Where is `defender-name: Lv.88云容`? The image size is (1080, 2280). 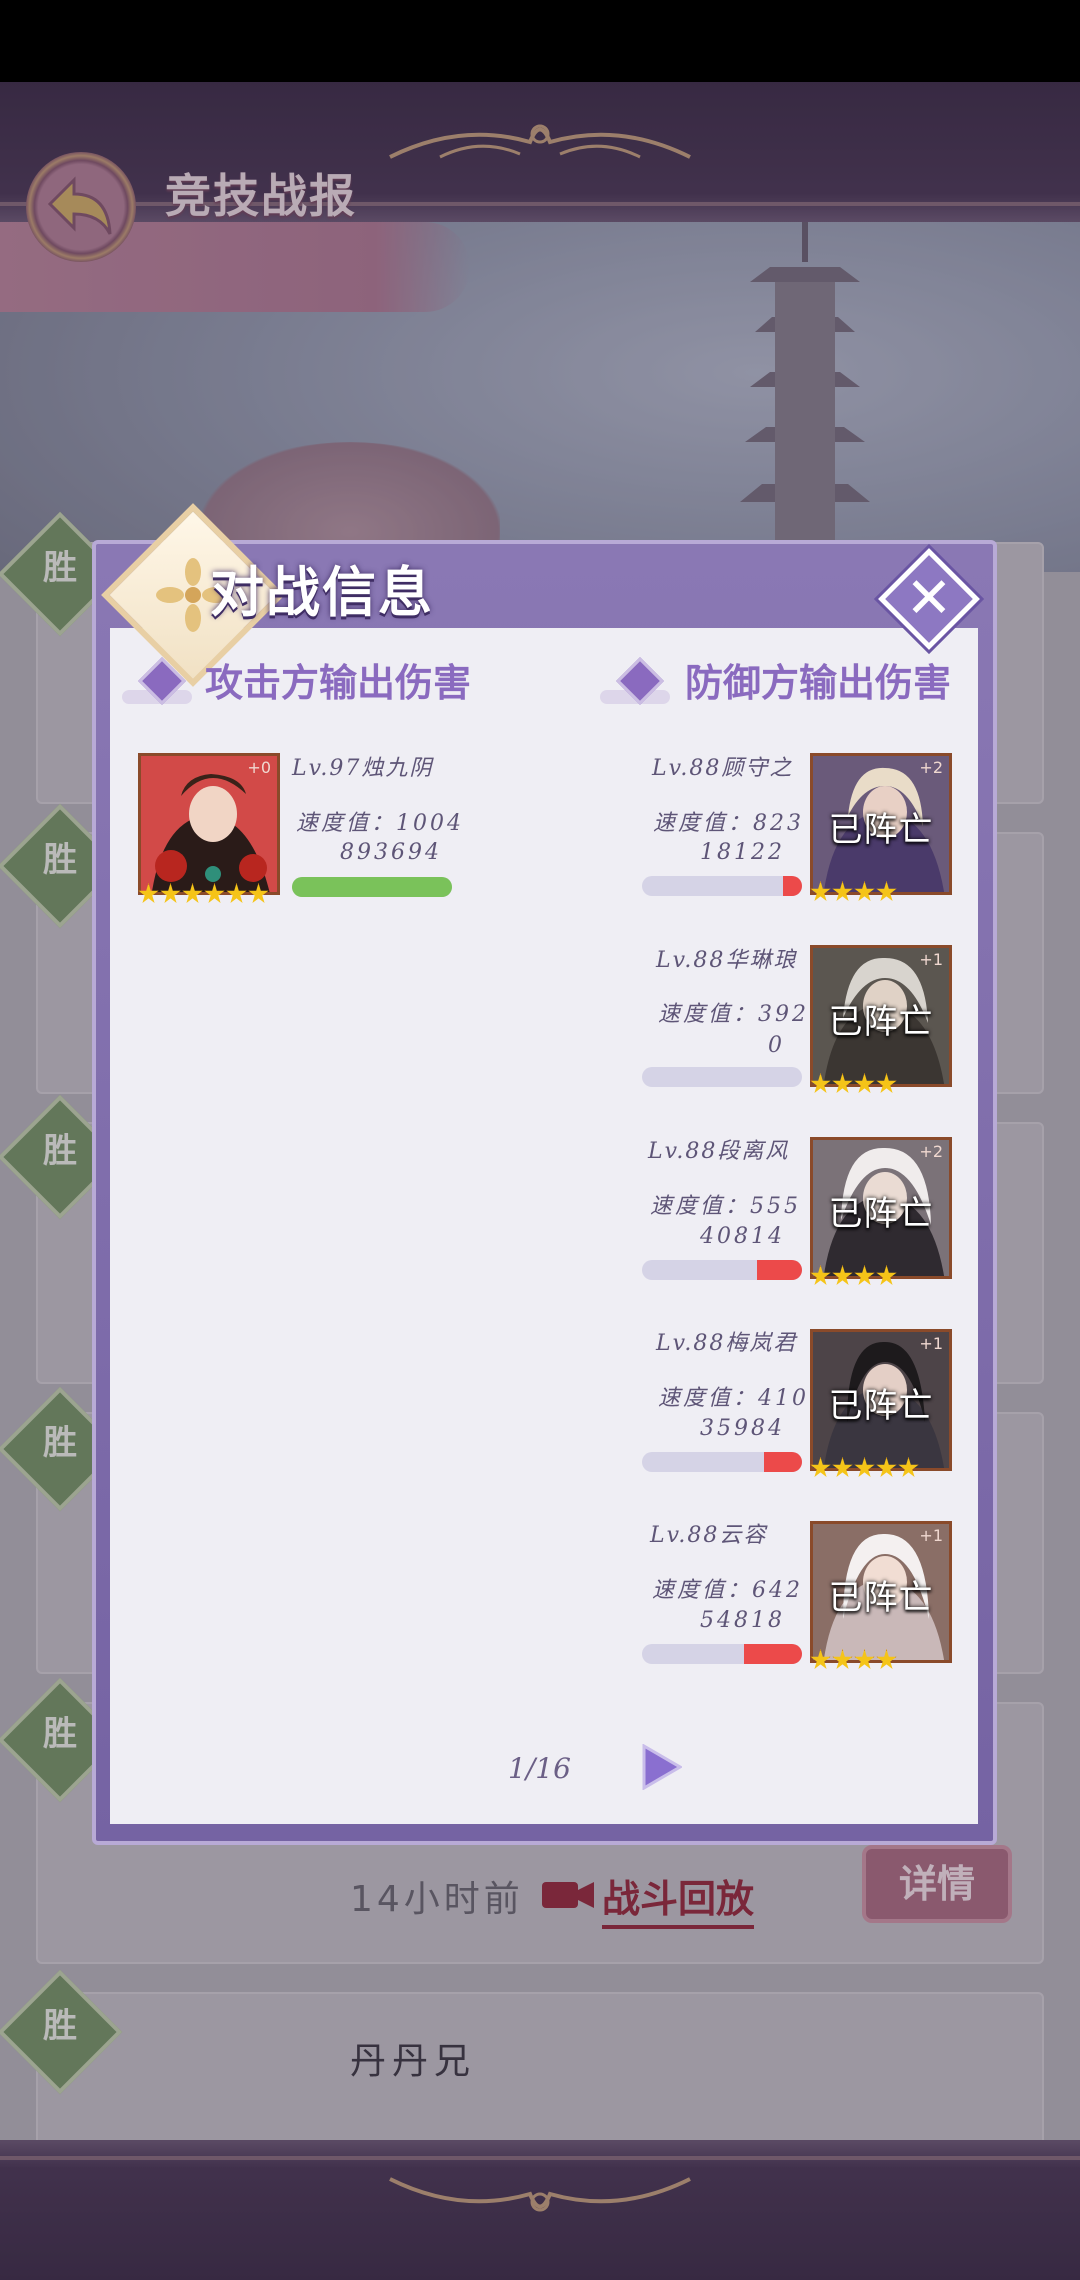 defender-name: Lv.88云容 is located at coordinates (709, 1535).